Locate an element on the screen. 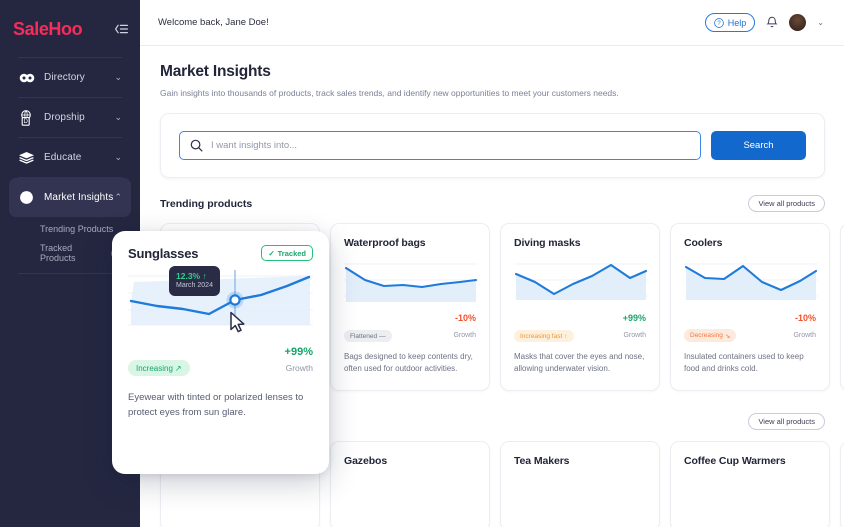 This screenshot has height=527, width=844. sidebar-item-label: Market Insights is located at coordinates (79, 197).